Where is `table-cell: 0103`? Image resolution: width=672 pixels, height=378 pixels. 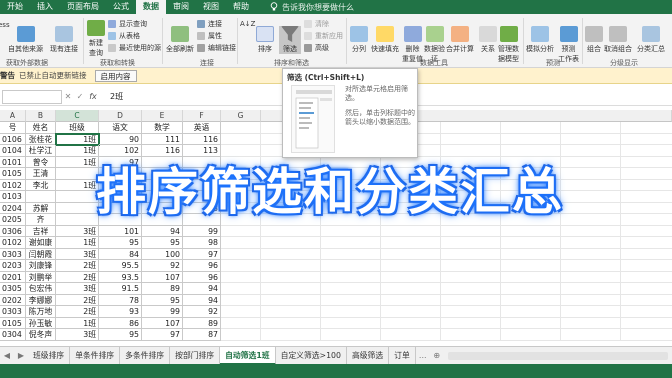 table-cell: 0103 is located at coordinates (13, 197).